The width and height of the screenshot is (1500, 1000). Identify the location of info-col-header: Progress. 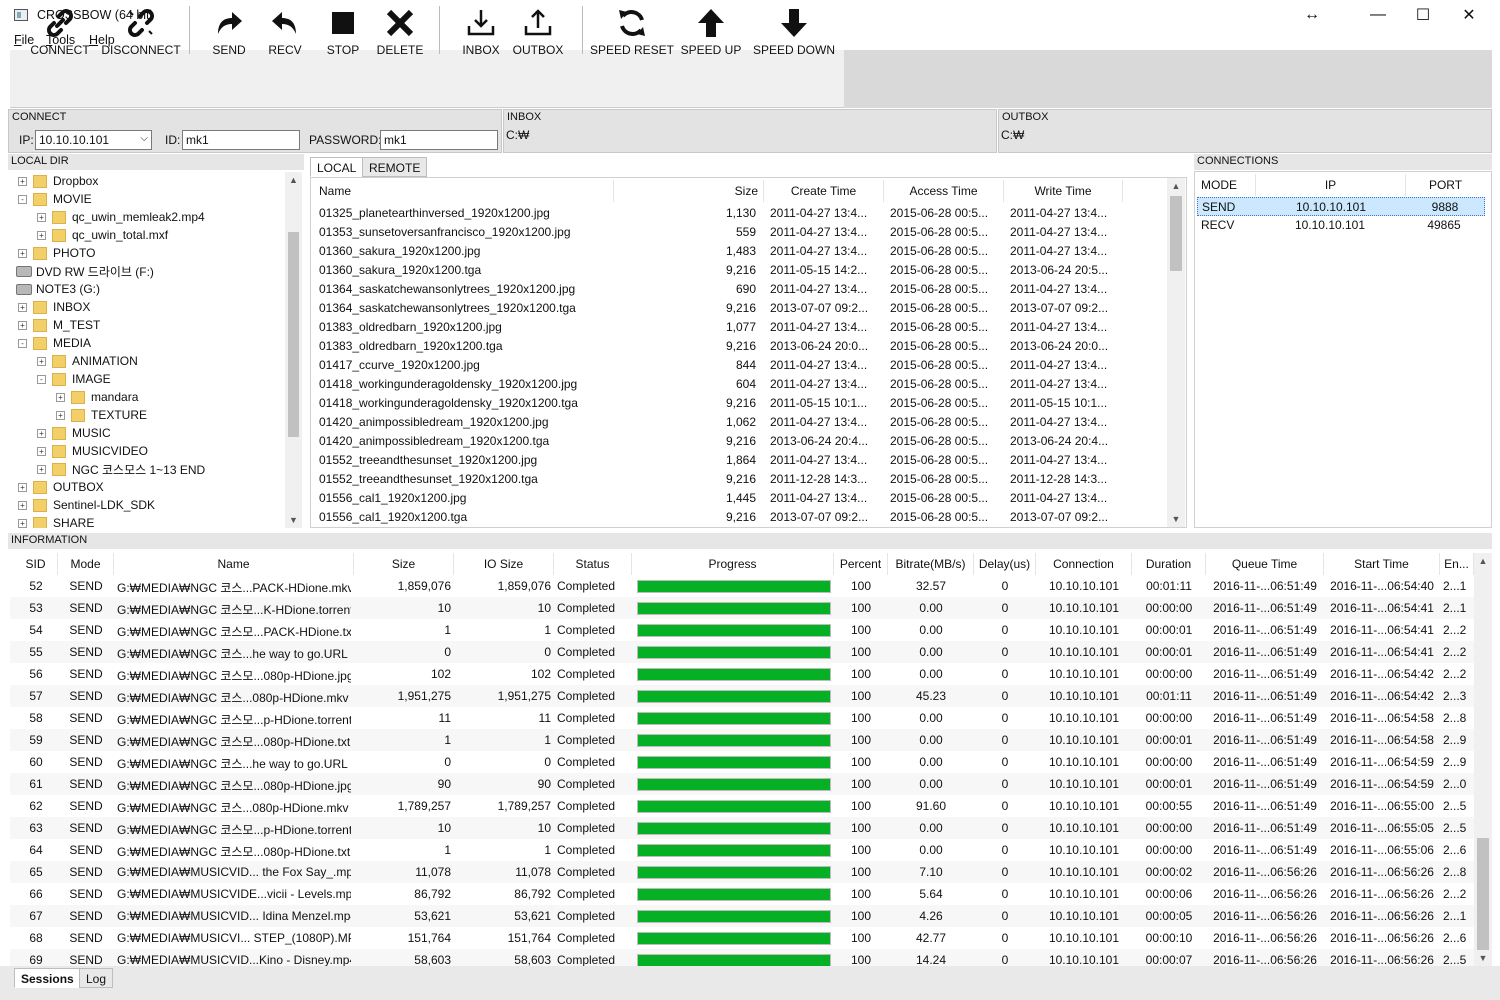
(733, 564).